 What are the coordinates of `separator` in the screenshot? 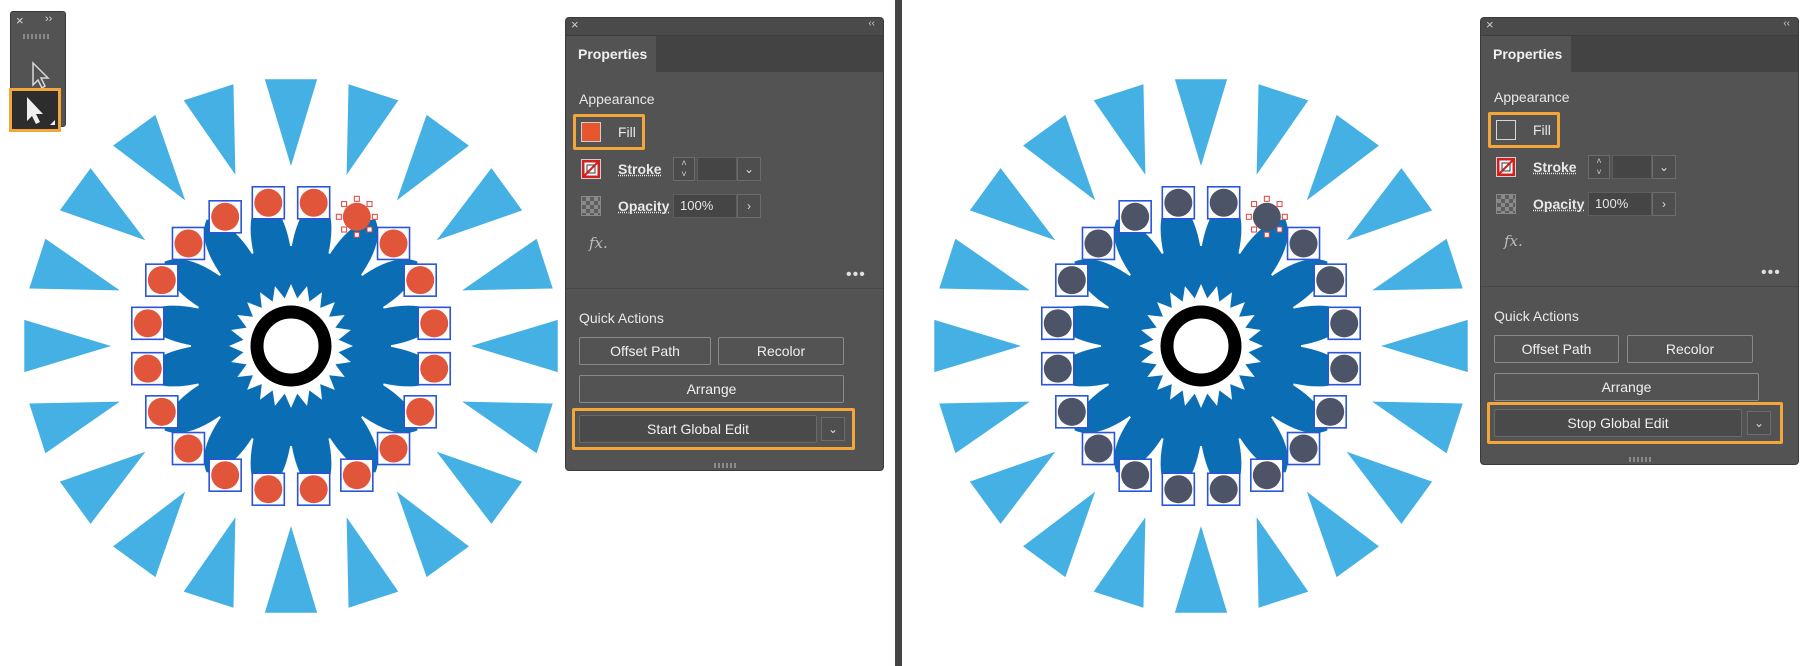 It's located at (724, 288).